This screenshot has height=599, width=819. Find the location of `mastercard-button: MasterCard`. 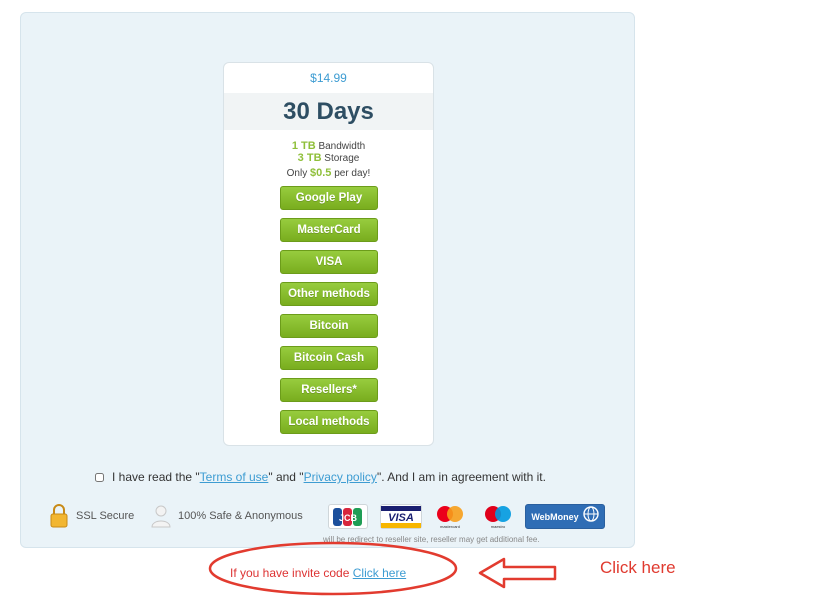

mastercard-button: MasterCard is located at coordinates (329, 230).